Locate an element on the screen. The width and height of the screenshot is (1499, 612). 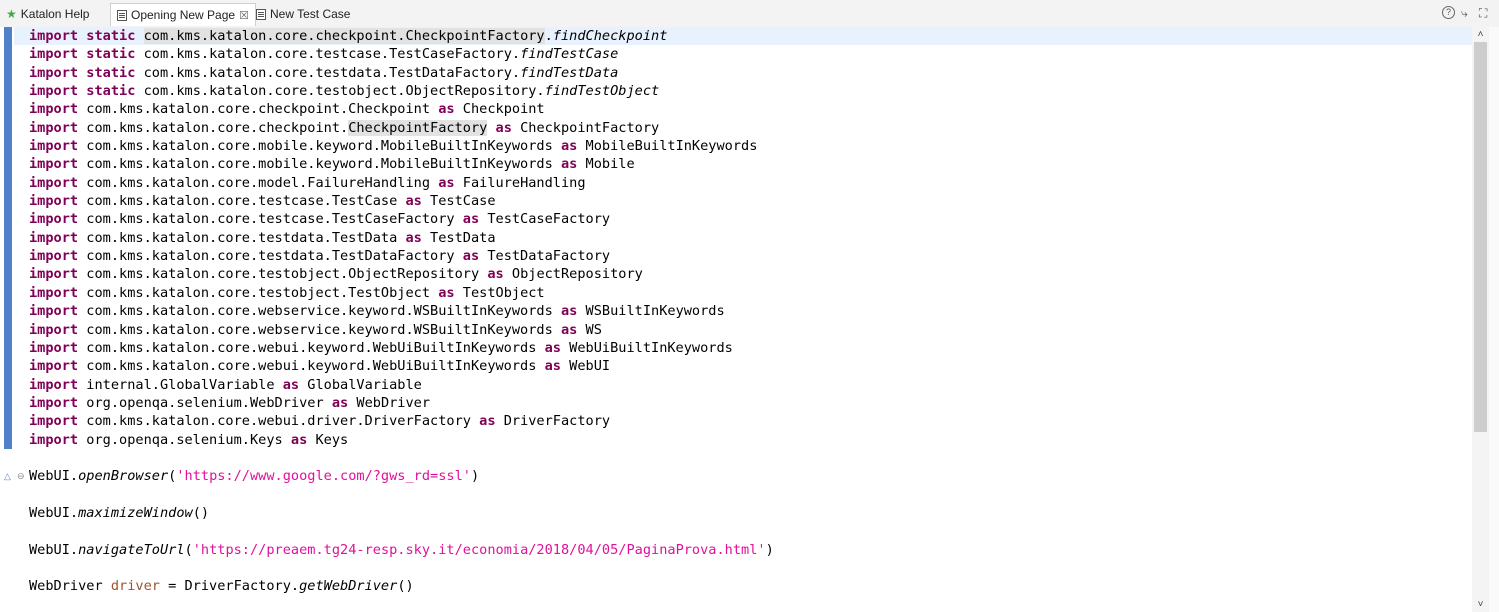
star-icon: ★ is located at coordinates (11, 14).